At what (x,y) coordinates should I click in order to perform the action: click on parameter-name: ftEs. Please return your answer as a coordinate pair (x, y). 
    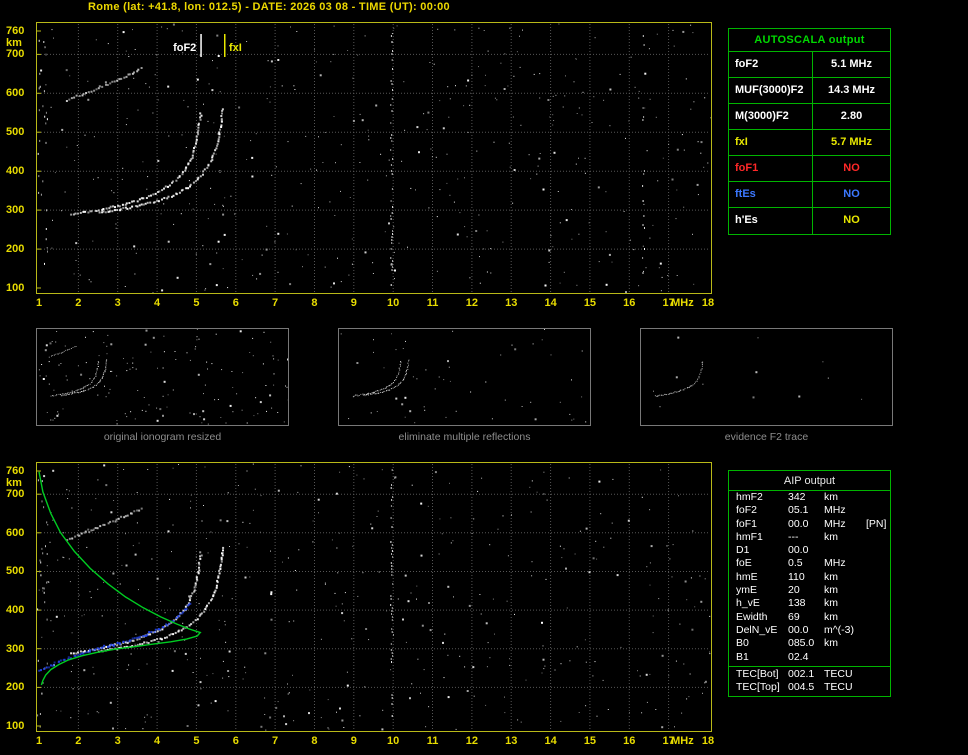
    Looking at the image, I should click on (771, 194).